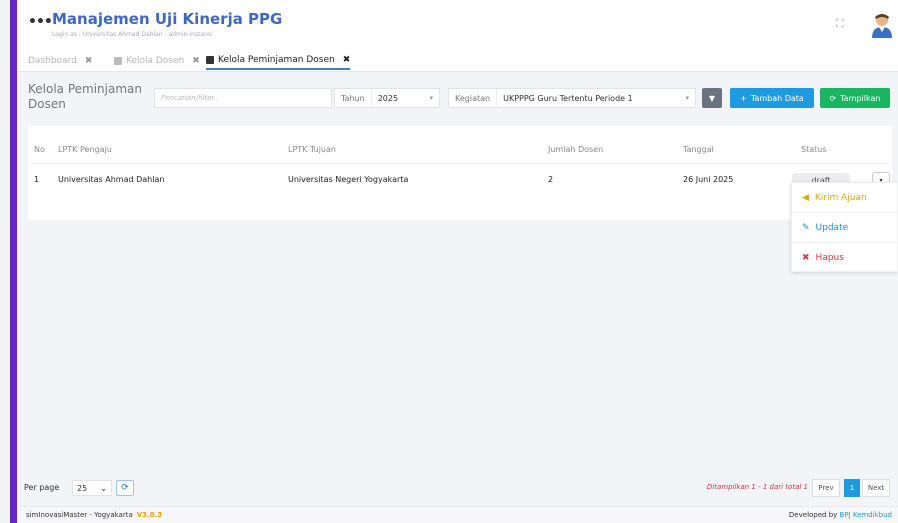 This screenshot has width=898, height=523. Describe the element at coordinates (85, 96) in the screenshot. I see `page-title: Kelola Peminjaman Dosen` at that location.